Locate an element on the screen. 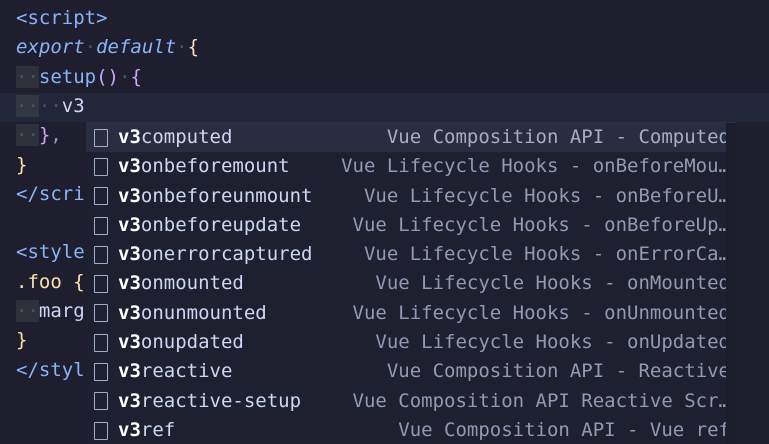 The image size is (769, 444). code-line: <script> is located at coordinates (62, 18).